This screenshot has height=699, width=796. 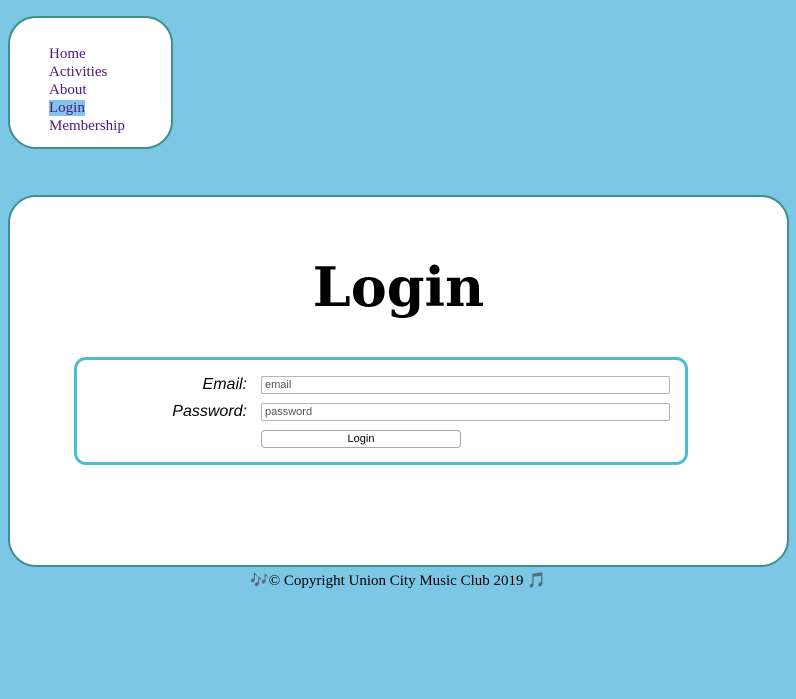 I want to click on page-title: Login, so click(x=398, y=287).